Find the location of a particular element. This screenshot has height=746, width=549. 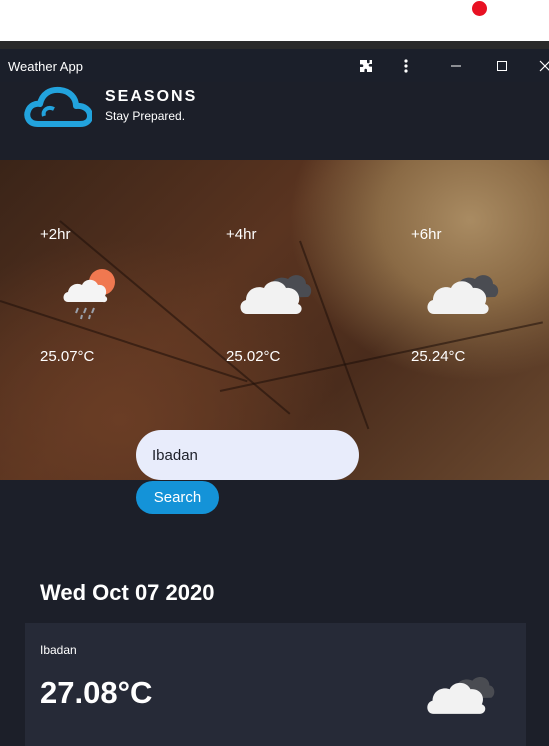

extension-puzzle-icon is located at coordinates (366, 66).